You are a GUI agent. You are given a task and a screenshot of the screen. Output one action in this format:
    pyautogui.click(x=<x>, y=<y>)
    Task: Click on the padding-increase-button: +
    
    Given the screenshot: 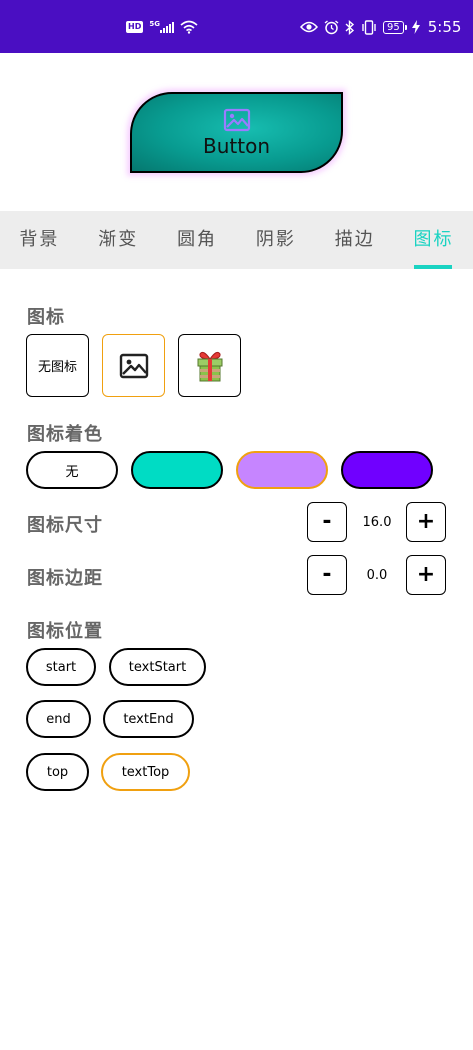 What is the action you would take?
    pyautogui.click(x=426, y=575)
    